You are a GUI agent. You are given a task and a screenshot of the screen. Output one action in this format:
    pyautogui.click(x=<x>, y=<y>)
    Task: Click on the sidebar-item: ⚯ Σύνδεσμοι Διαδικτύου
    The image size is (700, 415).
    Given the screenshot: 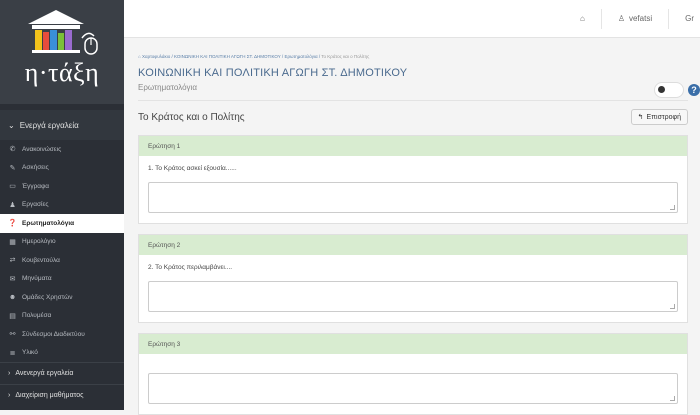 What is the action you would take?
    pyautogui.click(x=62, y=334)
    